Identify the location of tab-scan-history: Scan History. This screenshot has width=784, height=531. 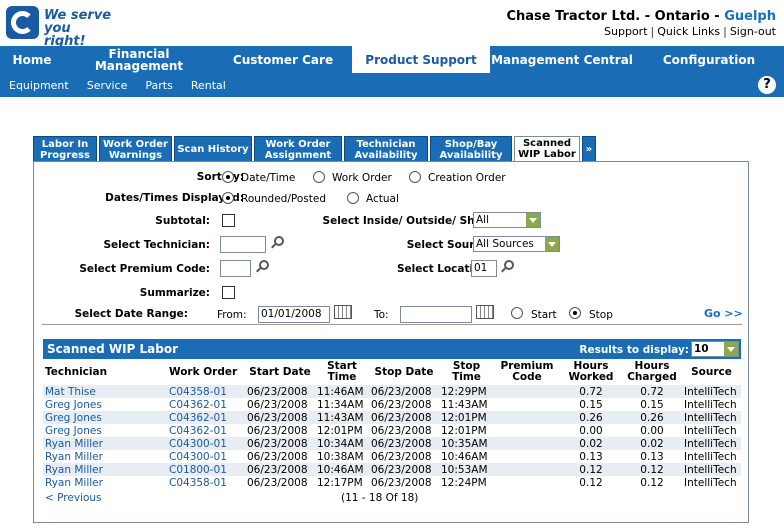
(213, 149).